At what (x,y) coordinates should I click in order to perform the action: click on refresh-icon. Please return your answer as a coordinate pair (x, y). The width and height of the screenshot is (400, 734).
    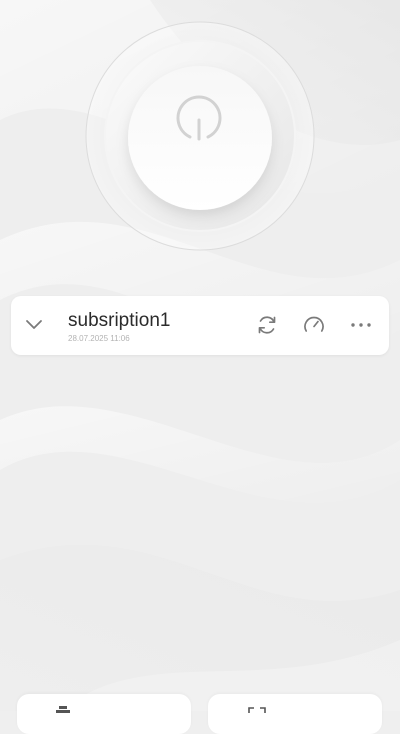
    Looking at the image, I should click on (267, 325).